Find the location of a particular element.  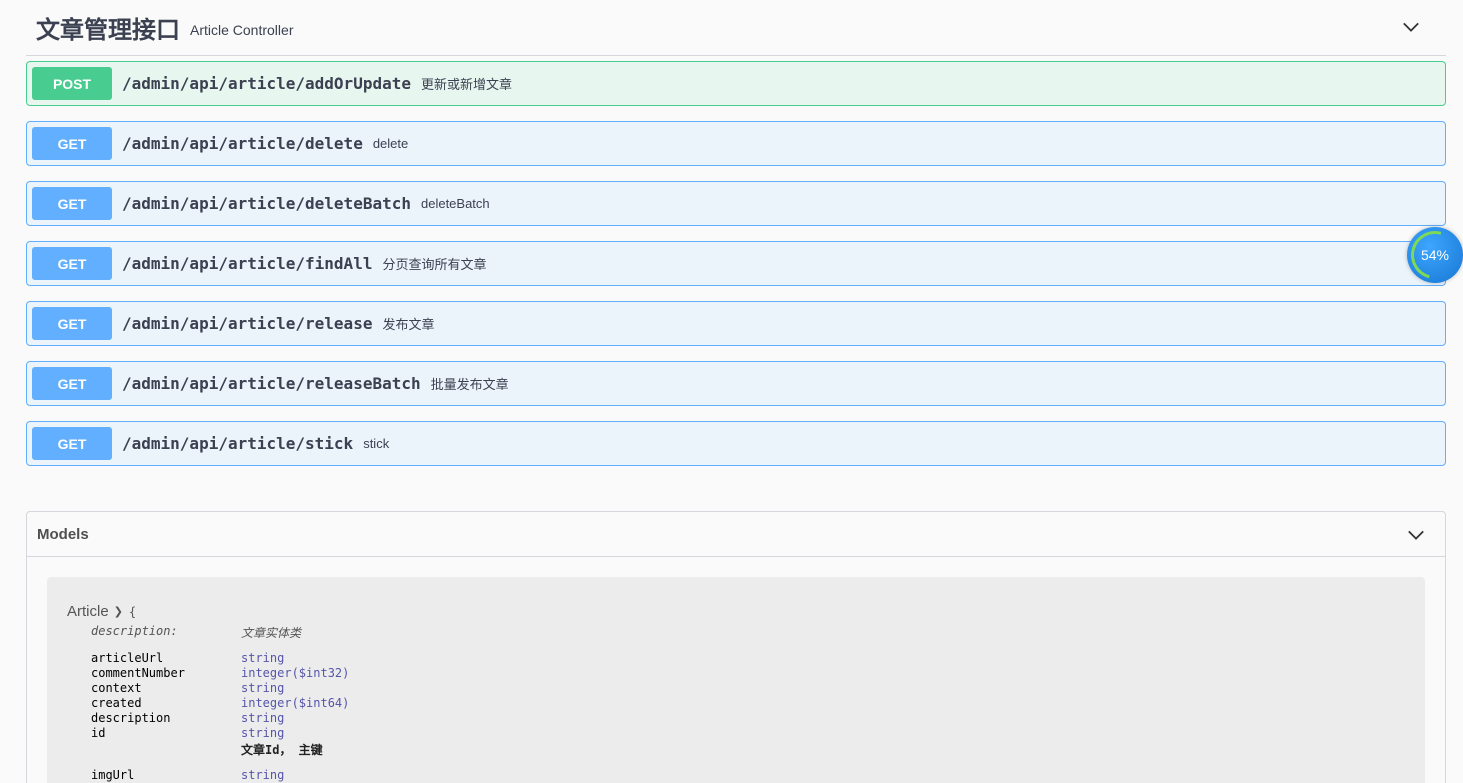

tag-description: Article Controller is located at coordinates (242, 29).